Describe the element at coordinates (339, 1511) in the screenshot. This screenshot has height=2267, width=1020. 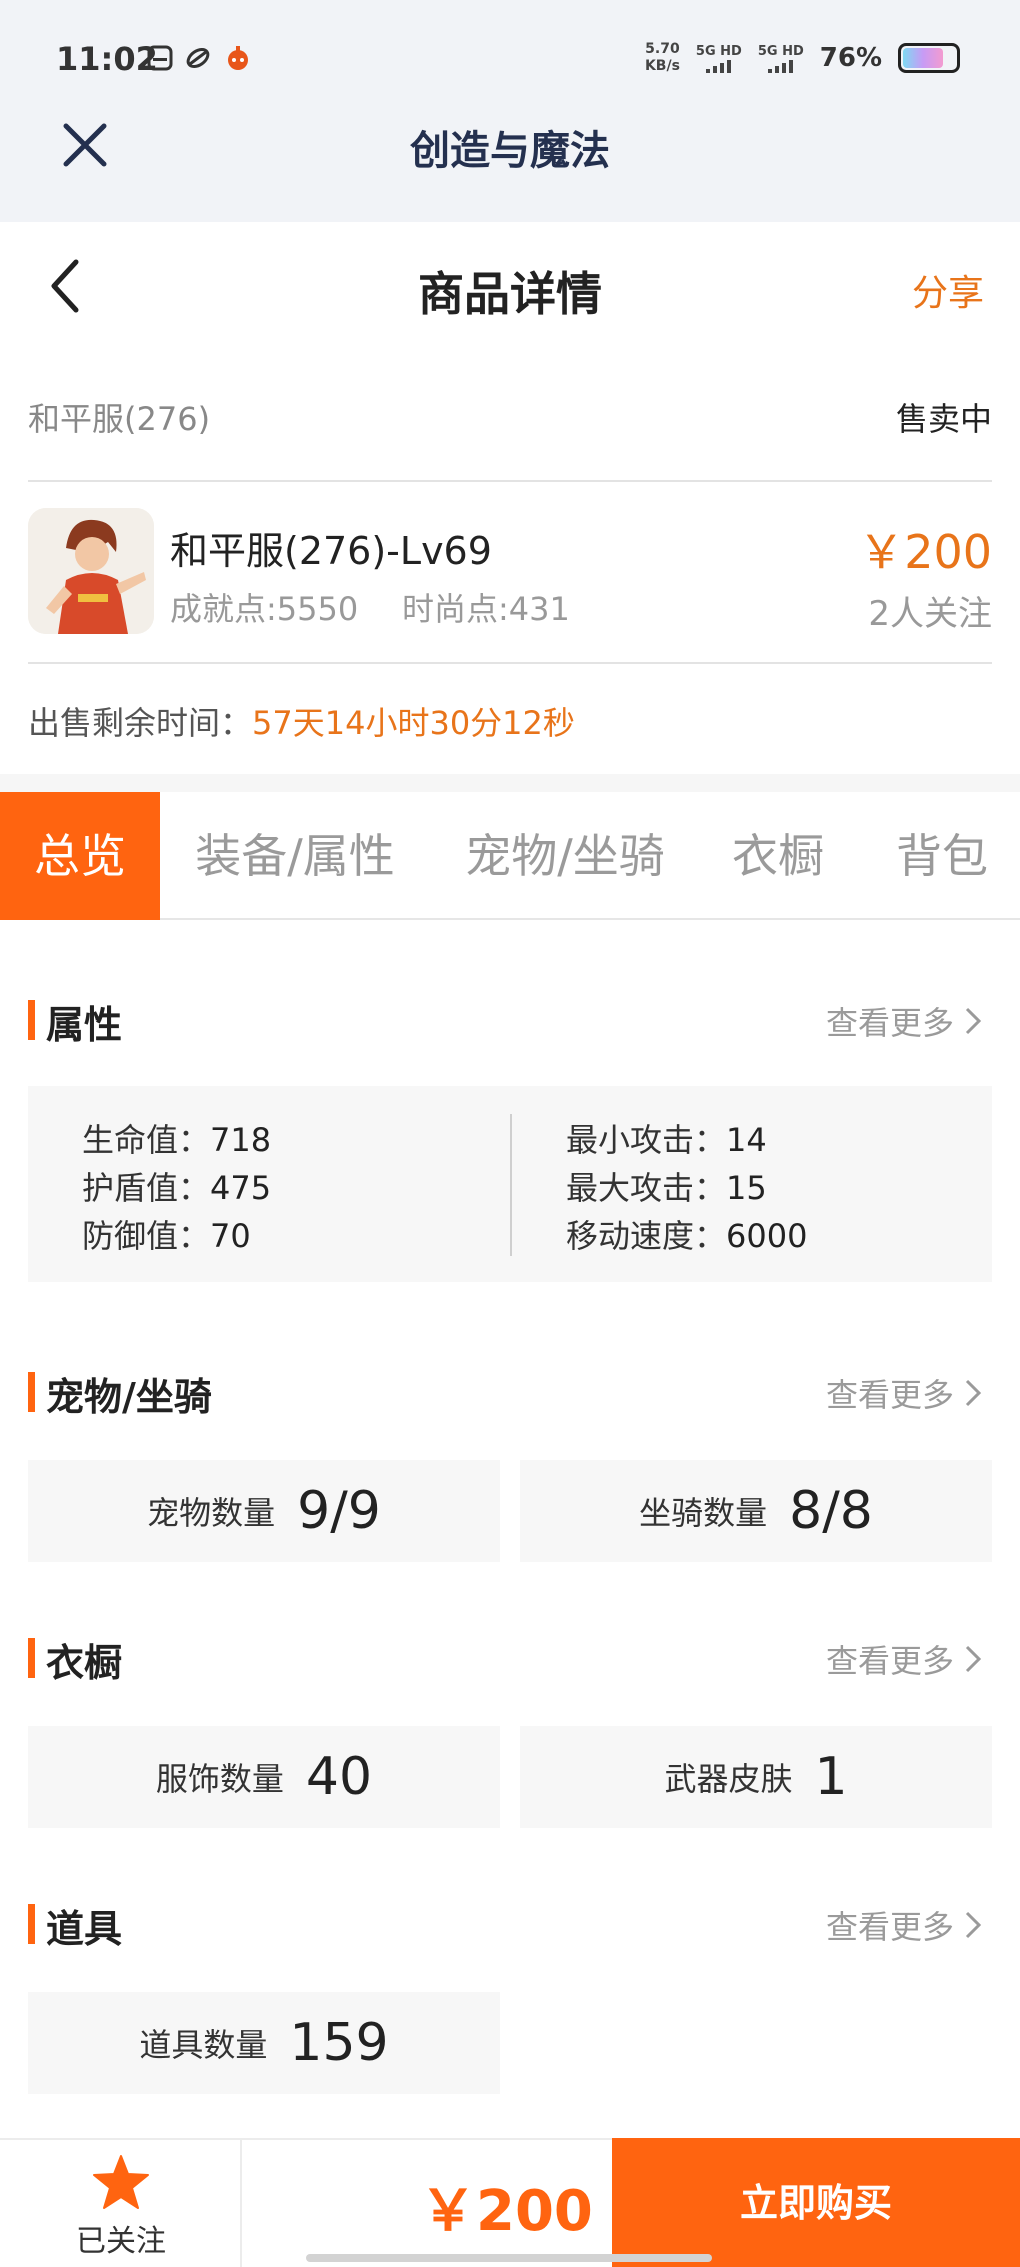
I see `stat-value: 9/9` at that location.